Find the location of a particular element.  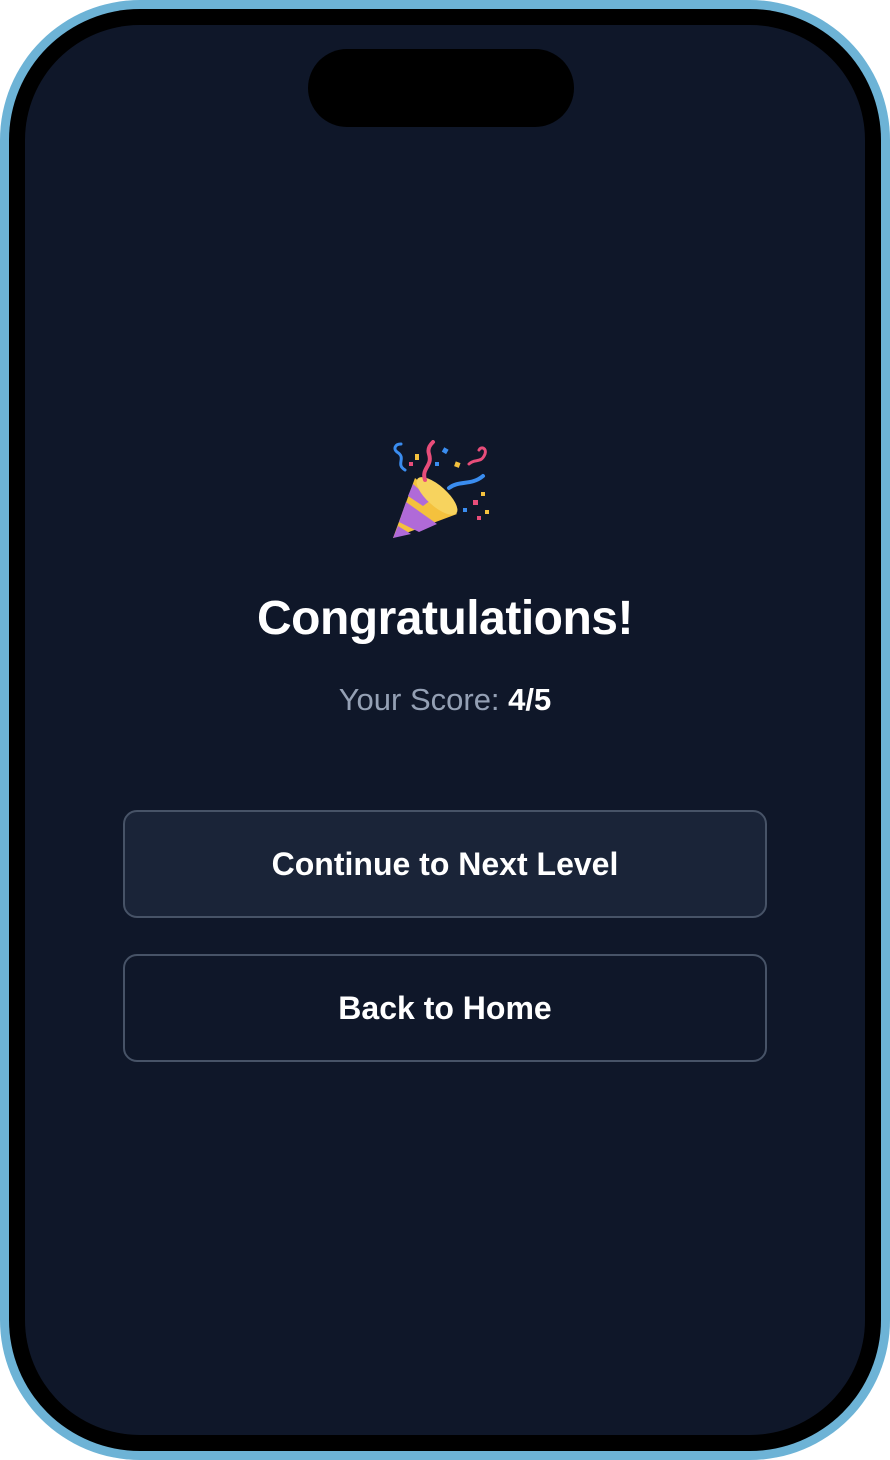

back-to-home-button: Back to Home is located at coordinates (445, 1008).